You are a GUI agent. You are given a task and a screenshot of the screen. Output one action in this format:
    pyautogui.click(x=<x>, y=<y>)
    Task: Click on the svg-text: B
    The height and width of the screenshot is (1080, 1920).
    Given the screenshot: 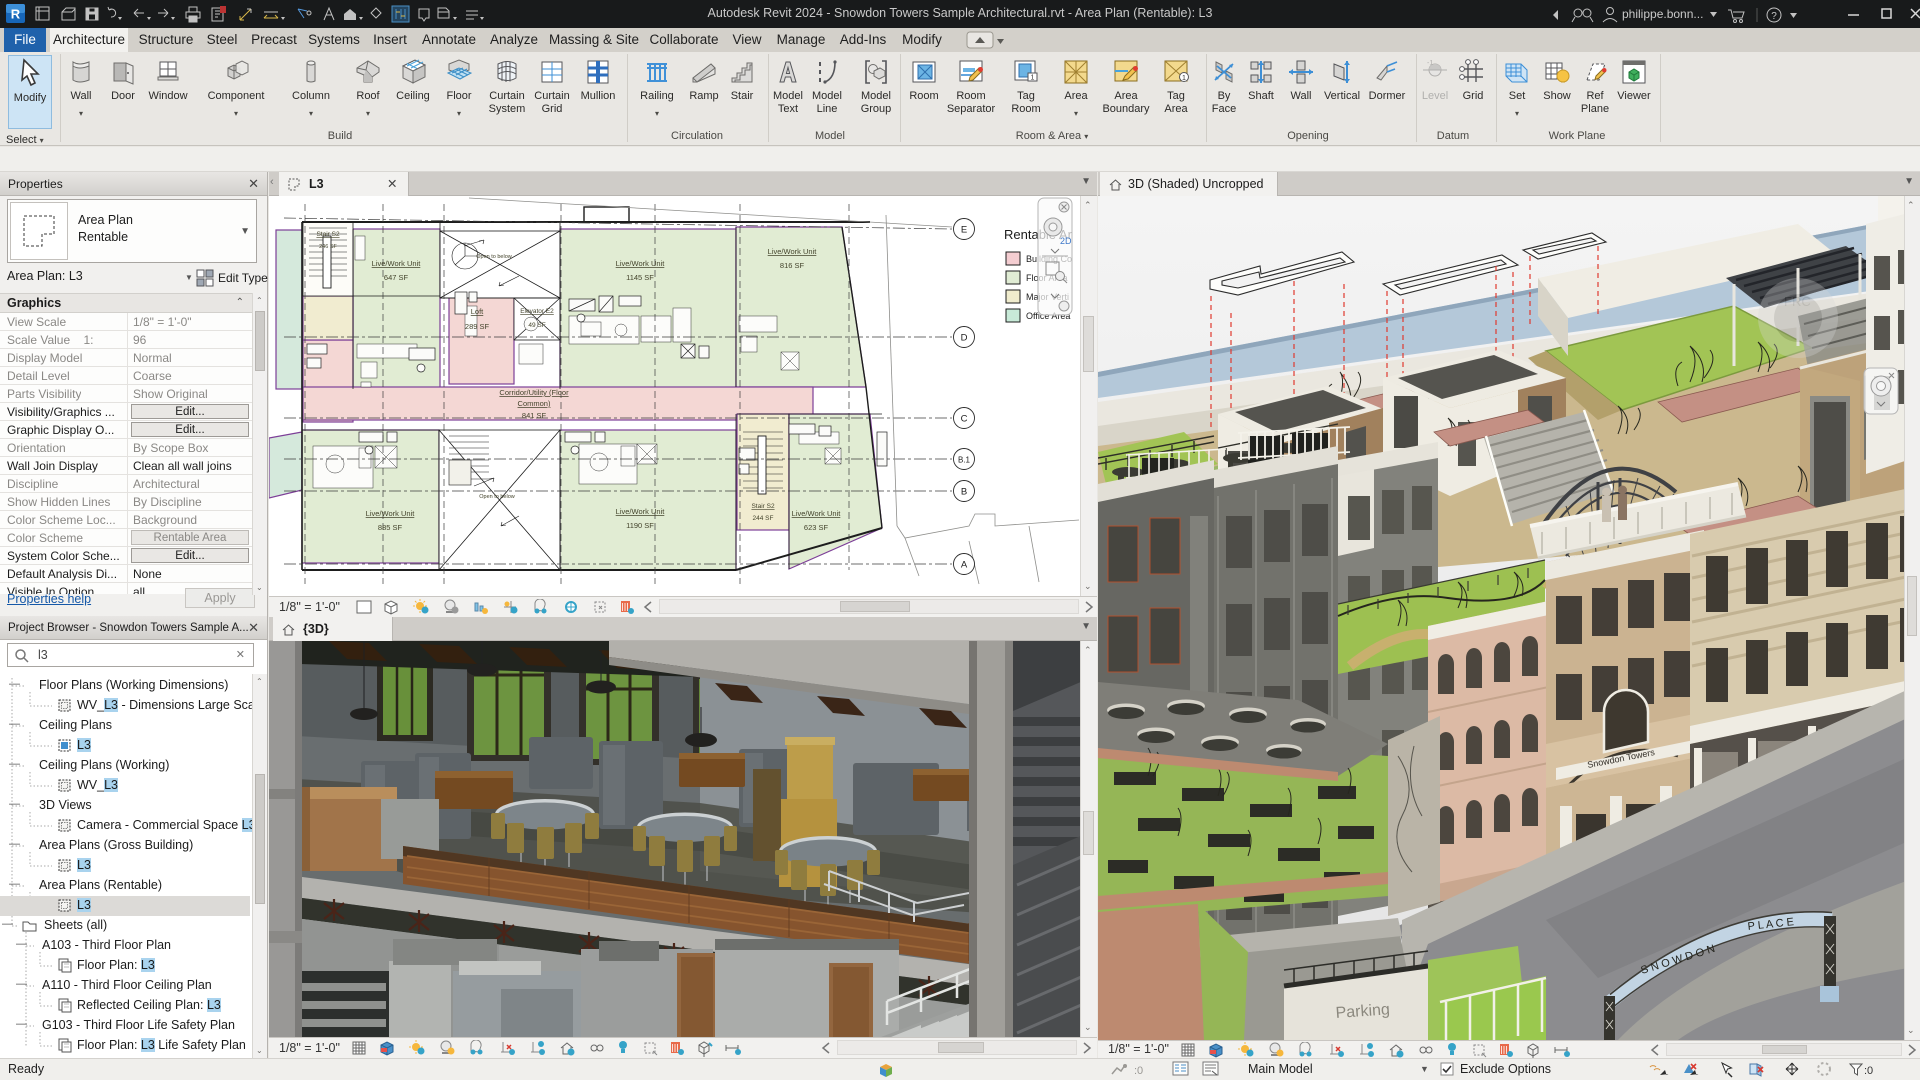 What is the action you would take?
    pyautogui.click(x=964, y=492)
    